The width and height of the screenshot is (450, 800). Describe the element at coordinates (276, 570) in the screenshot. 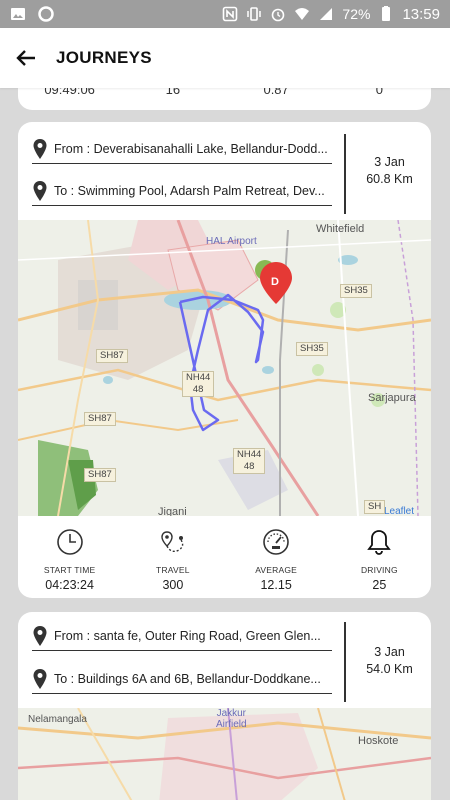

I see `stat-label: AVERAGE` at that location.